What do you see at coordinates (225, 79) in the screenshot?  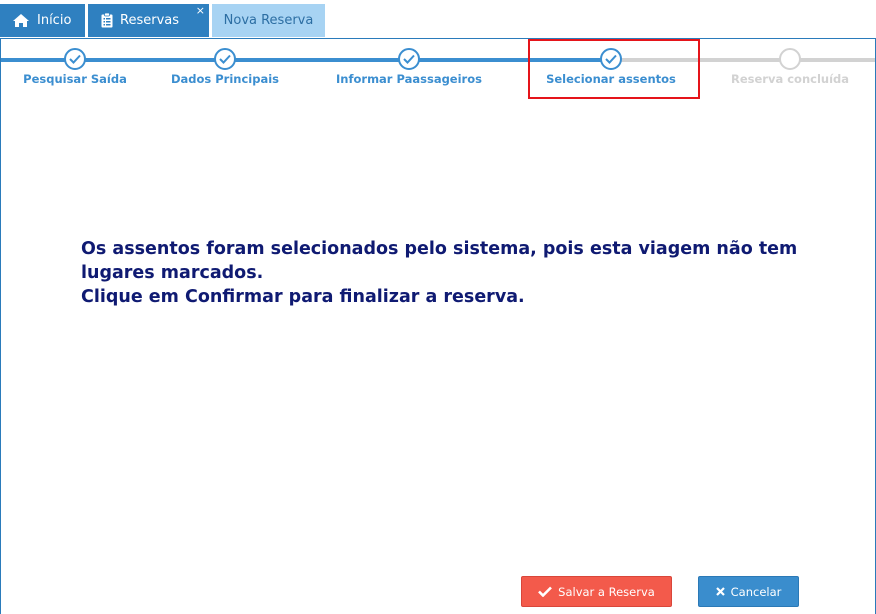 I see `step-2-label: Dados Principais` at bounding box center [225, 79].